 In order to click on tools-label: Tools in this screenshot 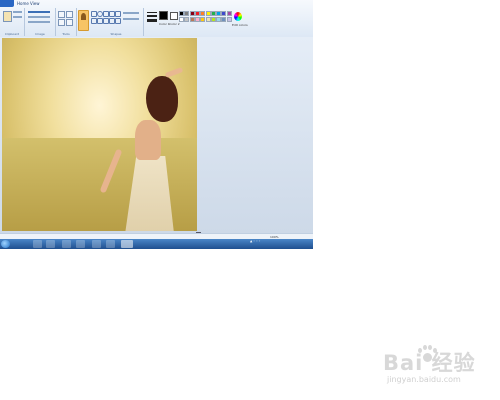, I will do `click(66, 34)`.